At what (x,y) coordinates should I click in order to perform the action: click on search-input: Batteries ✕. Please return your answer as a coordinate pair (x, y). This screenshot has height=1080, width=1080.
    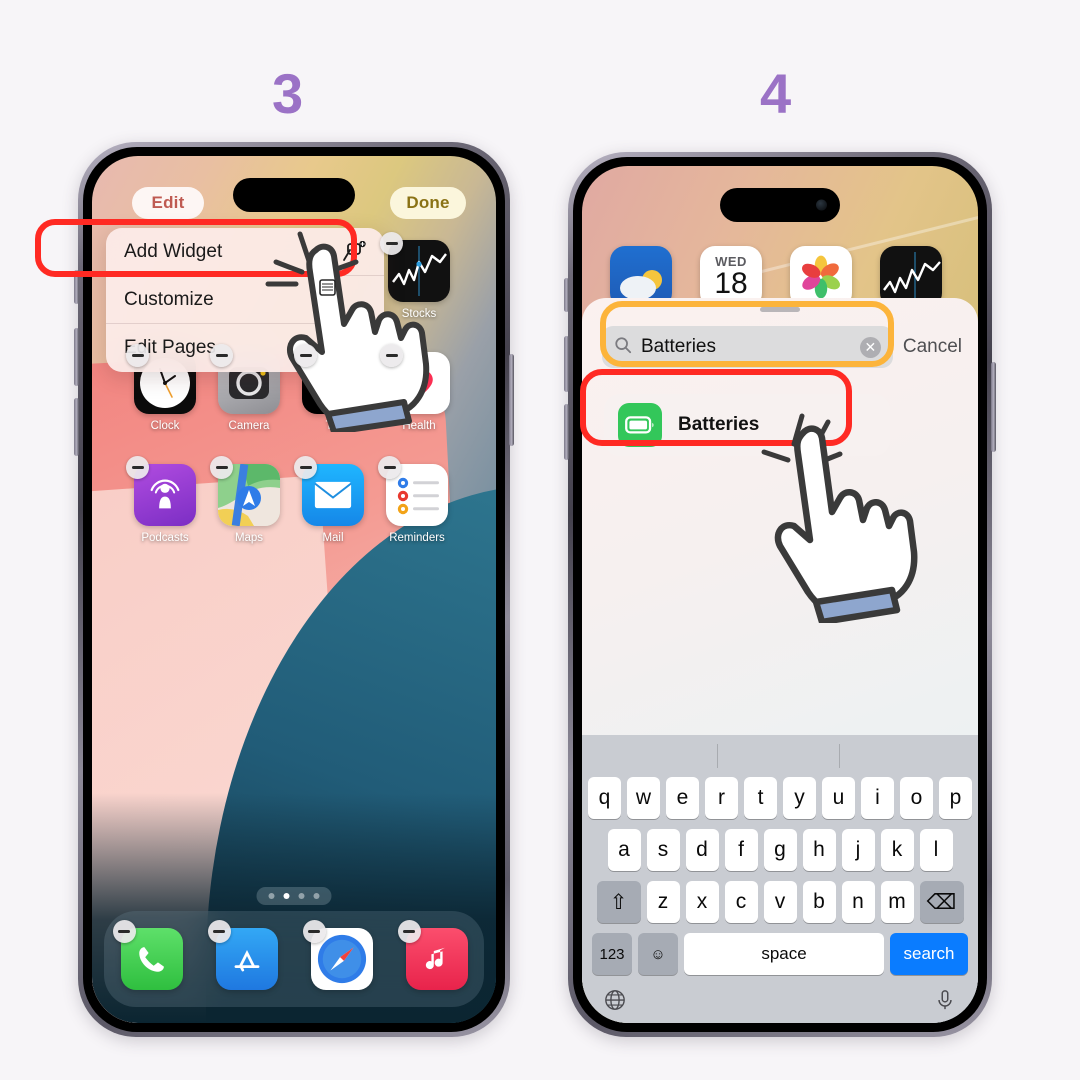
    Looking at the image, I should click on (747, 347).